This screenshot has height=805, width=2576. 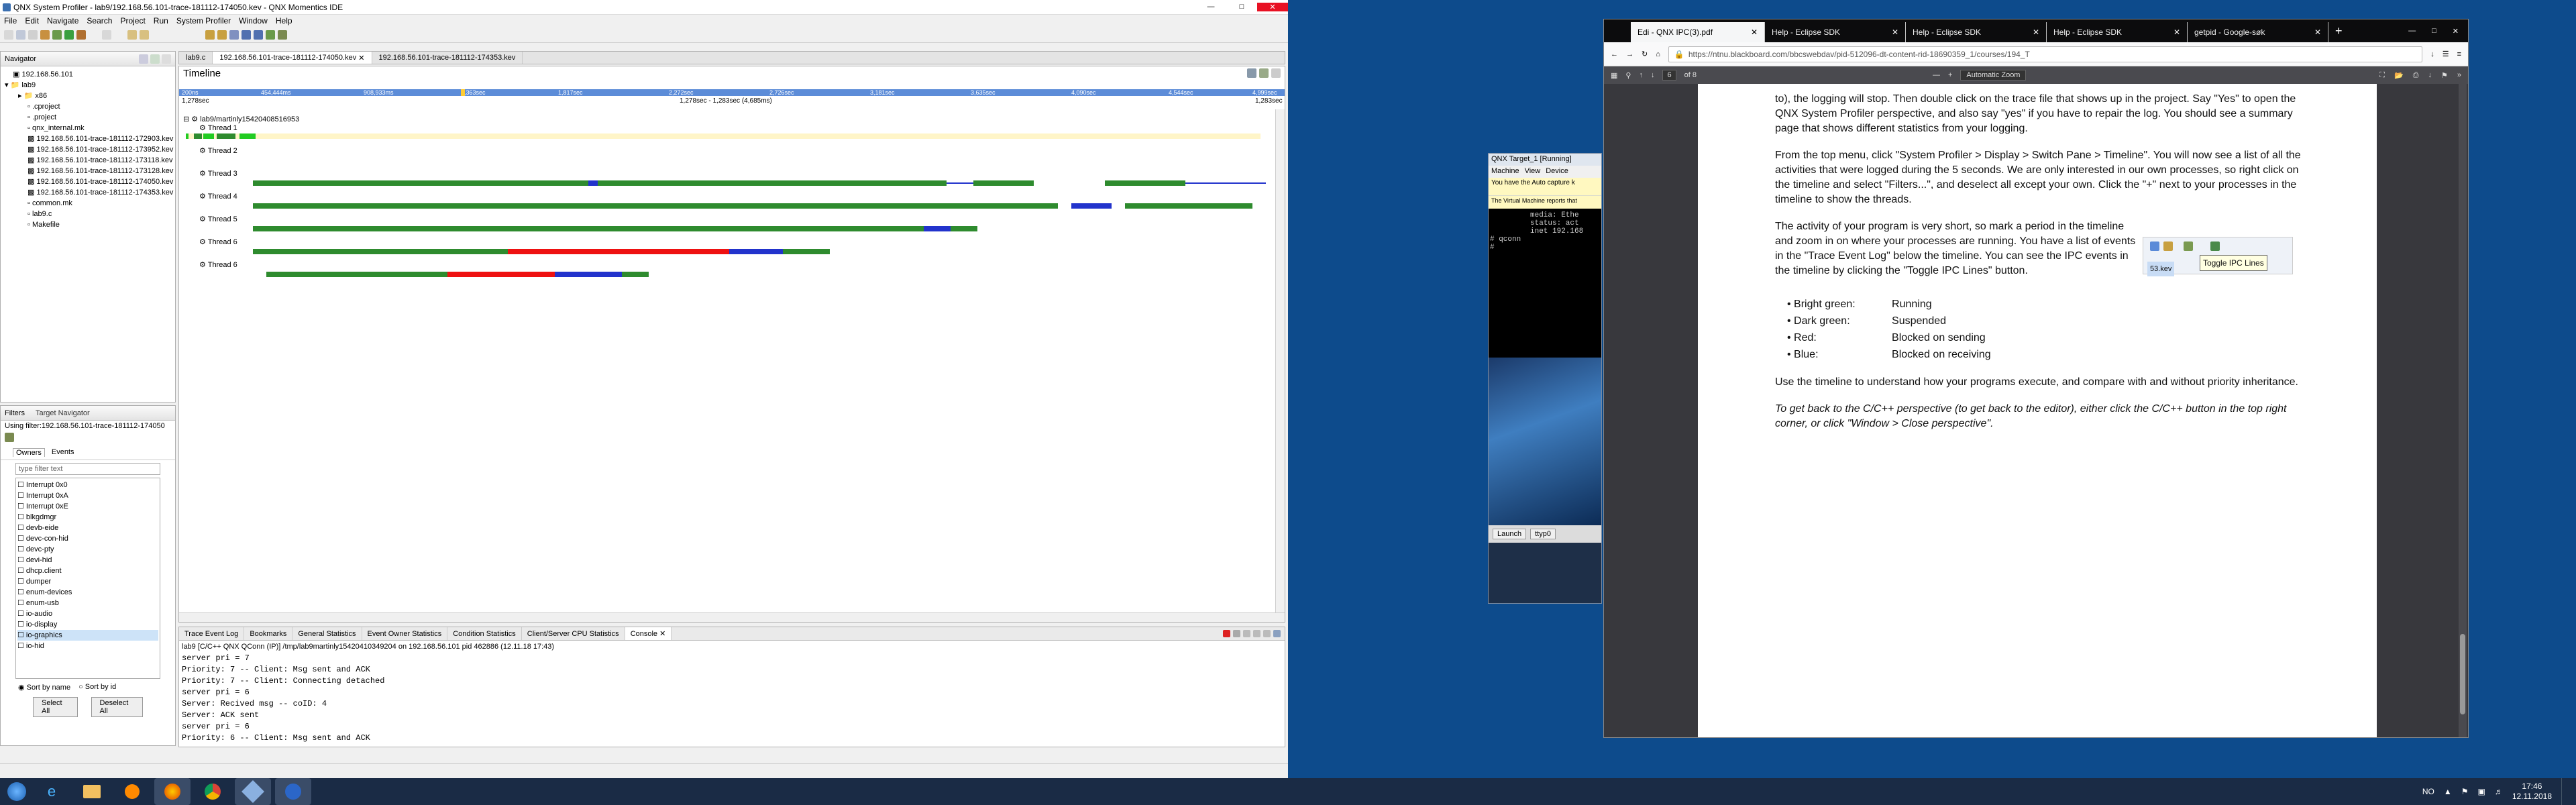 What do you see at coordinates (1543, 534) in the screenshot?
I see `vm-ttyp-button: ttyp0` at bounding box center [1543, 534].